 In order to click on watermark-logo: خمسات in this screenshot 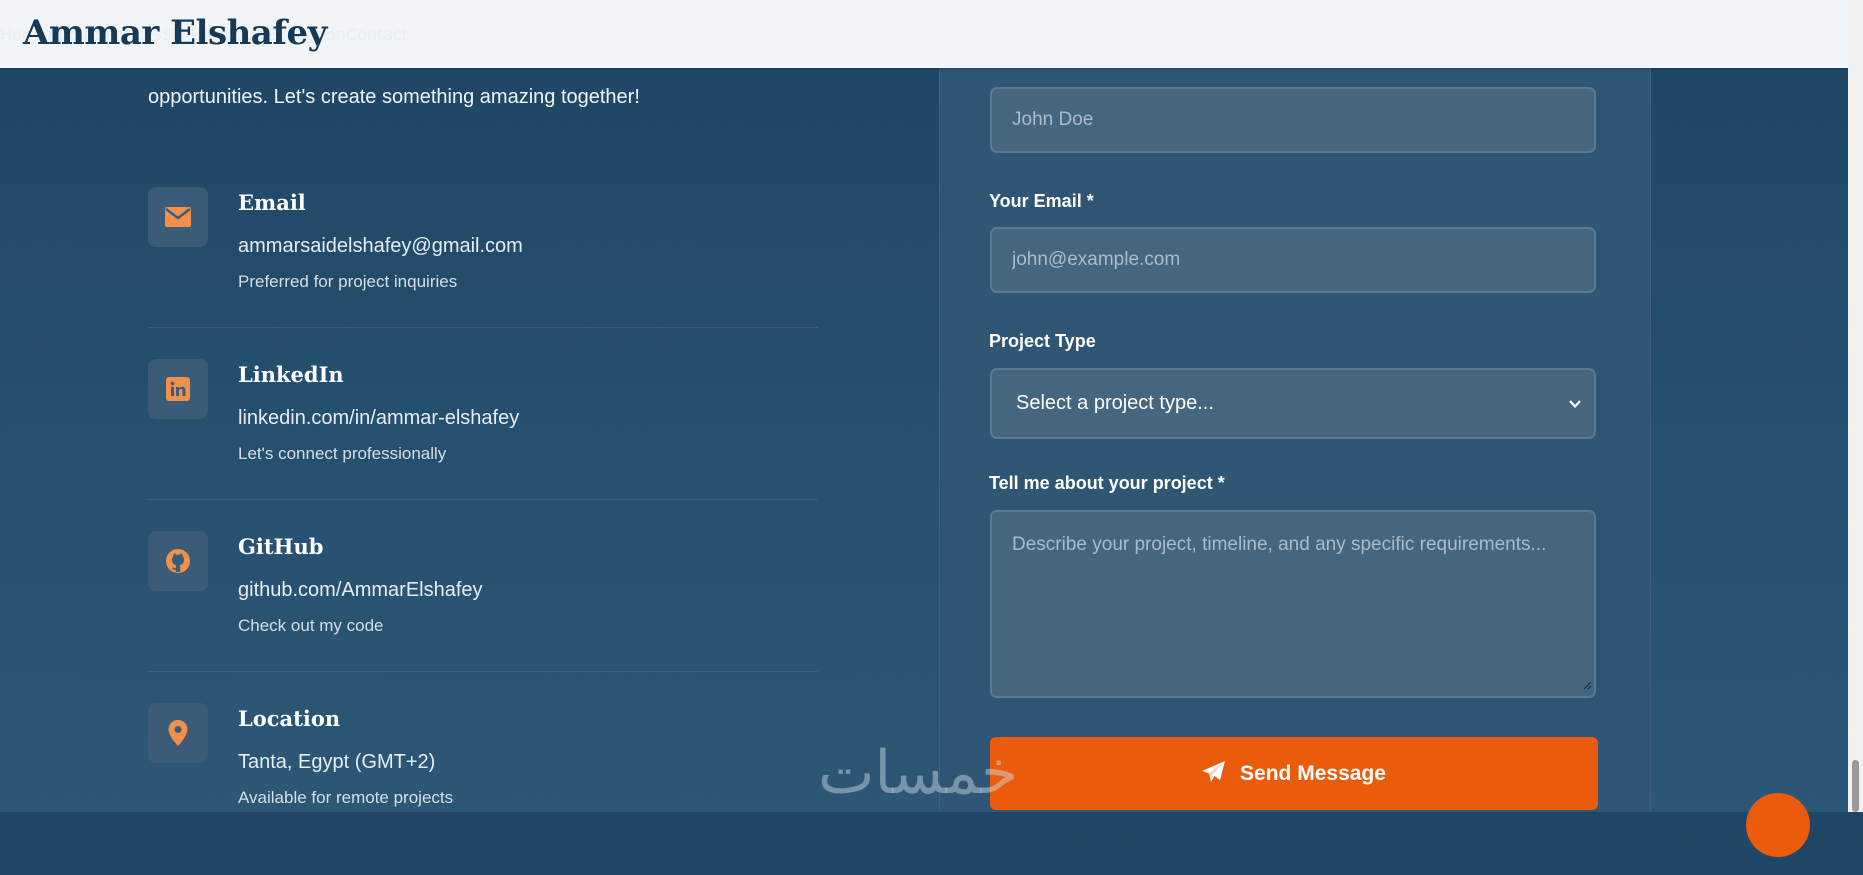, I will do `click(918, 773)`.